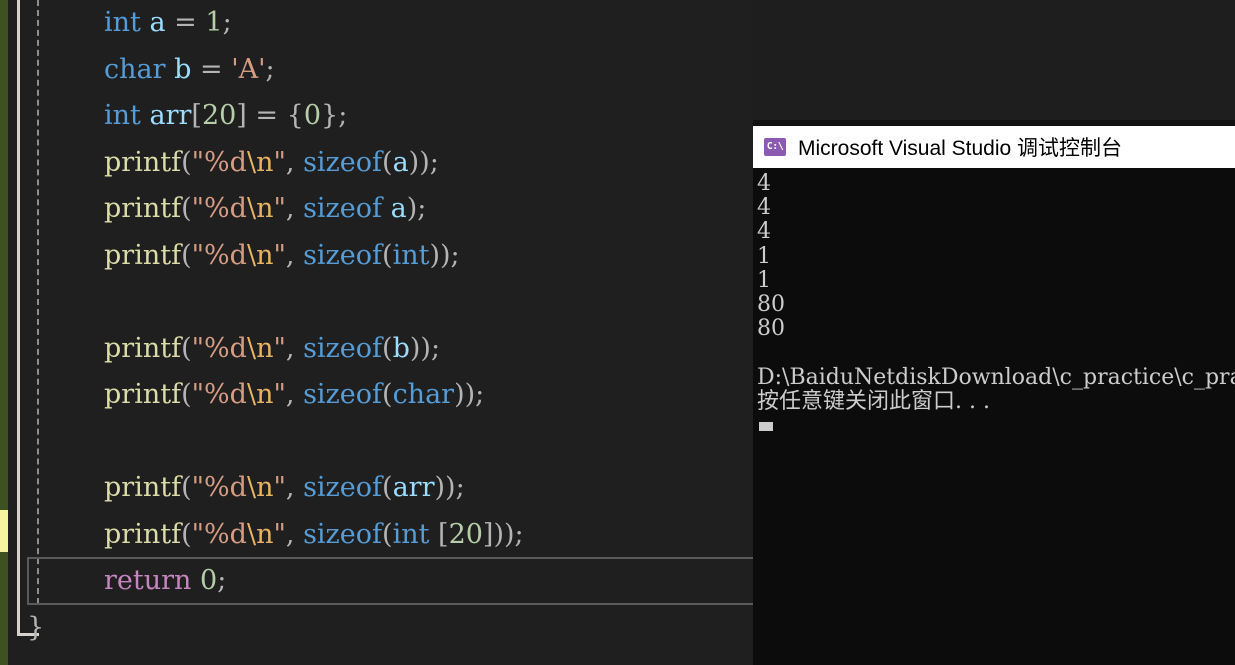 The height and width of the screenshot is (665, 1235). I want to click on code-token: 1, so click(214, 22).